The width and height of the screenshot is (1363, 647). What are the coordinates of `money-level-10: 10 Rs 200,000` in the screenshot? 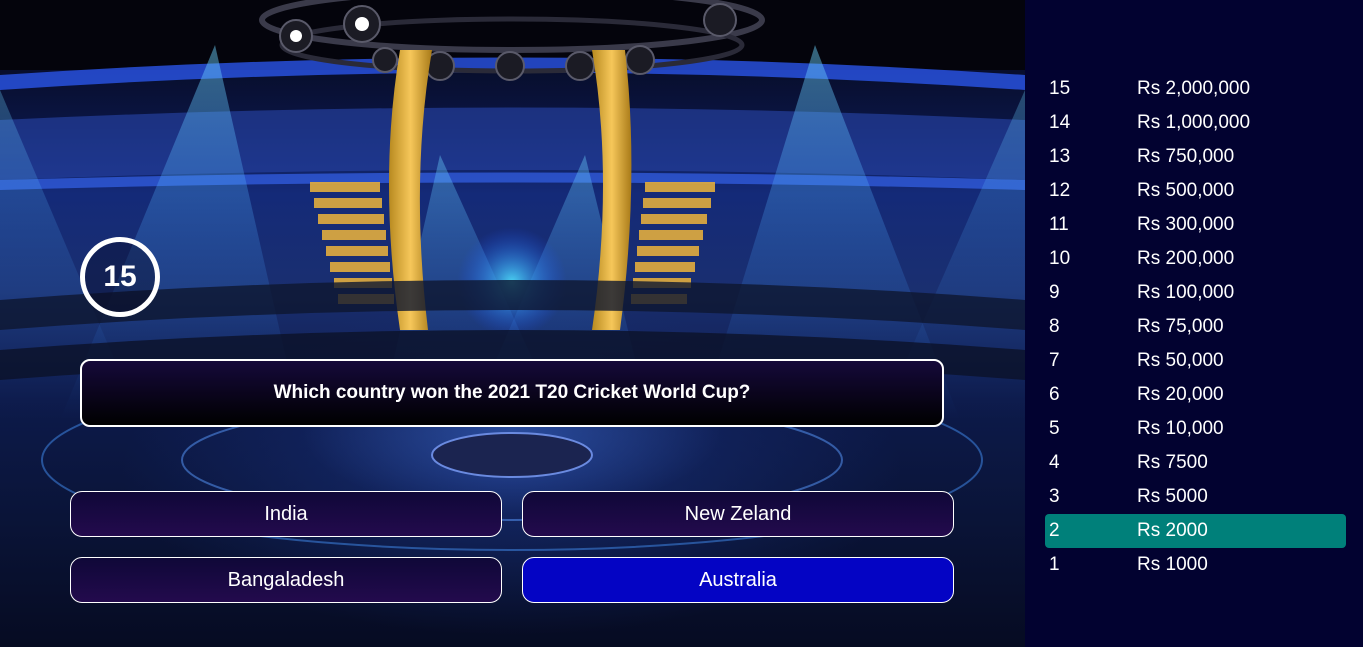 It's located at (1195, 259).